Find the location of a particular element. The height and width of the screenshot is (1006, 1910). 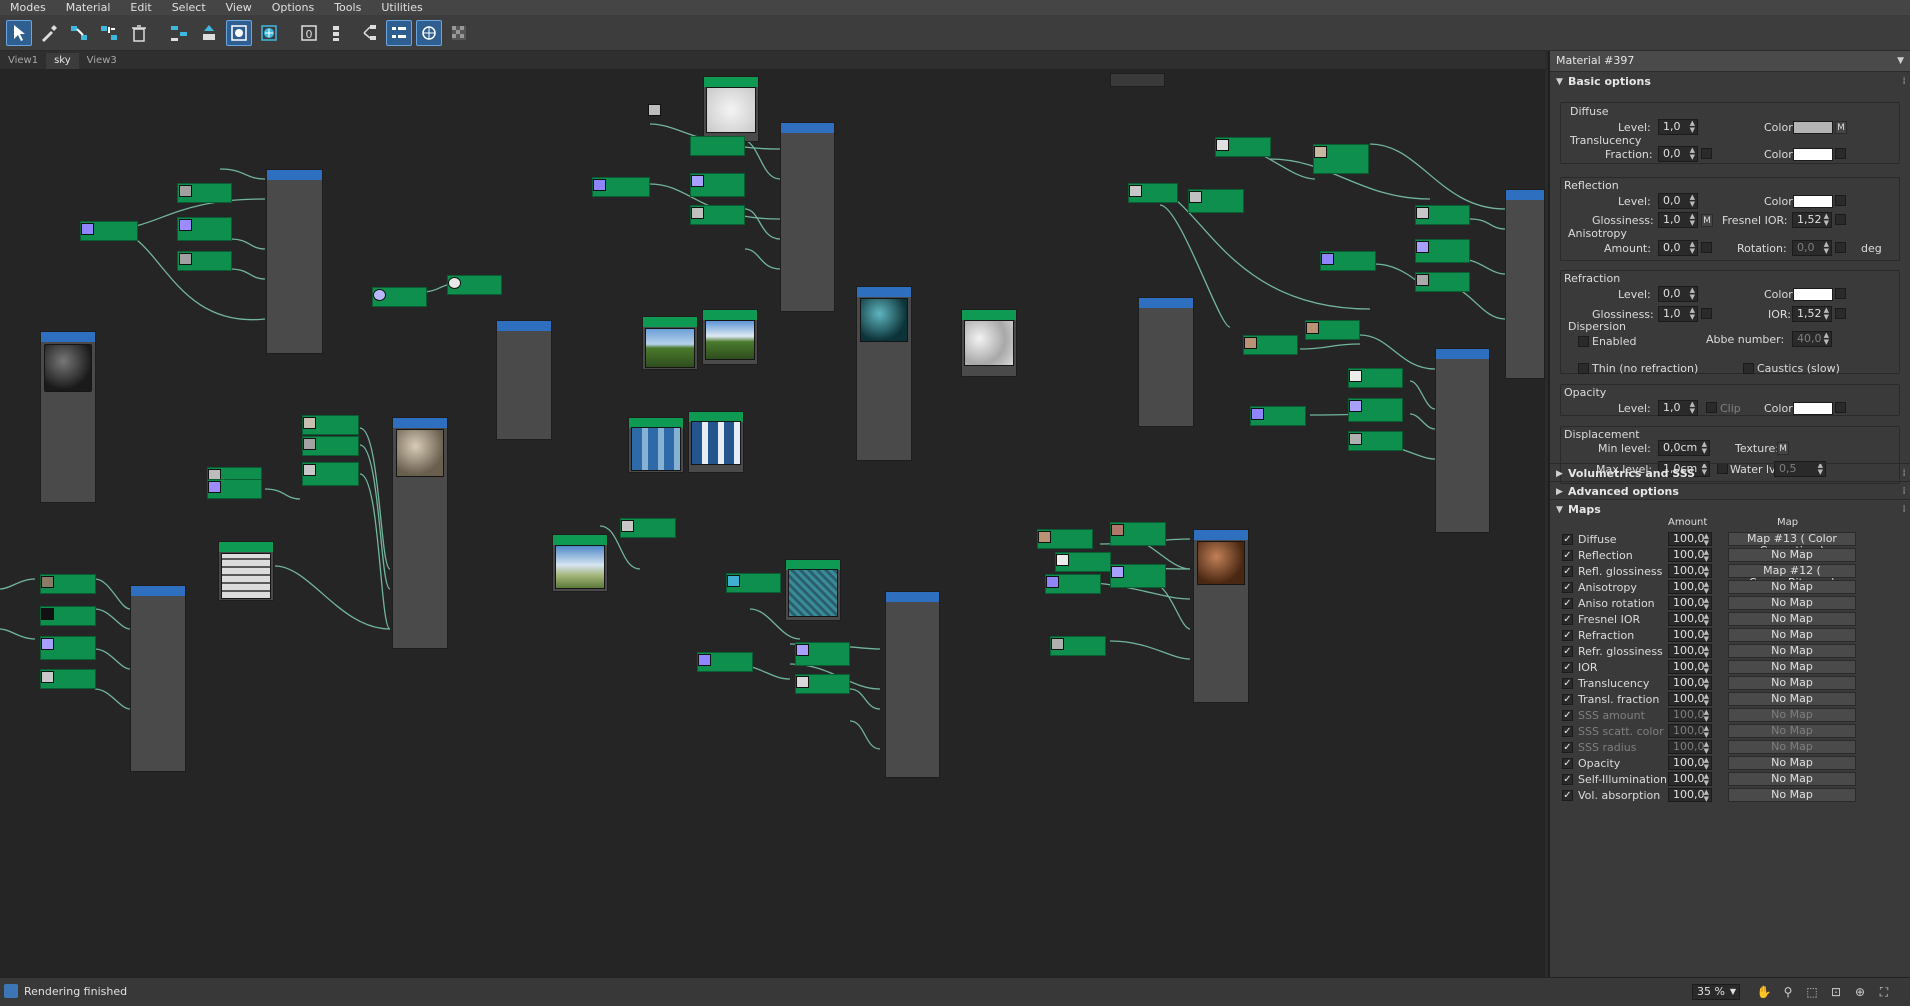

reflection-map-checkbox is located at coordinates (1840, 200).